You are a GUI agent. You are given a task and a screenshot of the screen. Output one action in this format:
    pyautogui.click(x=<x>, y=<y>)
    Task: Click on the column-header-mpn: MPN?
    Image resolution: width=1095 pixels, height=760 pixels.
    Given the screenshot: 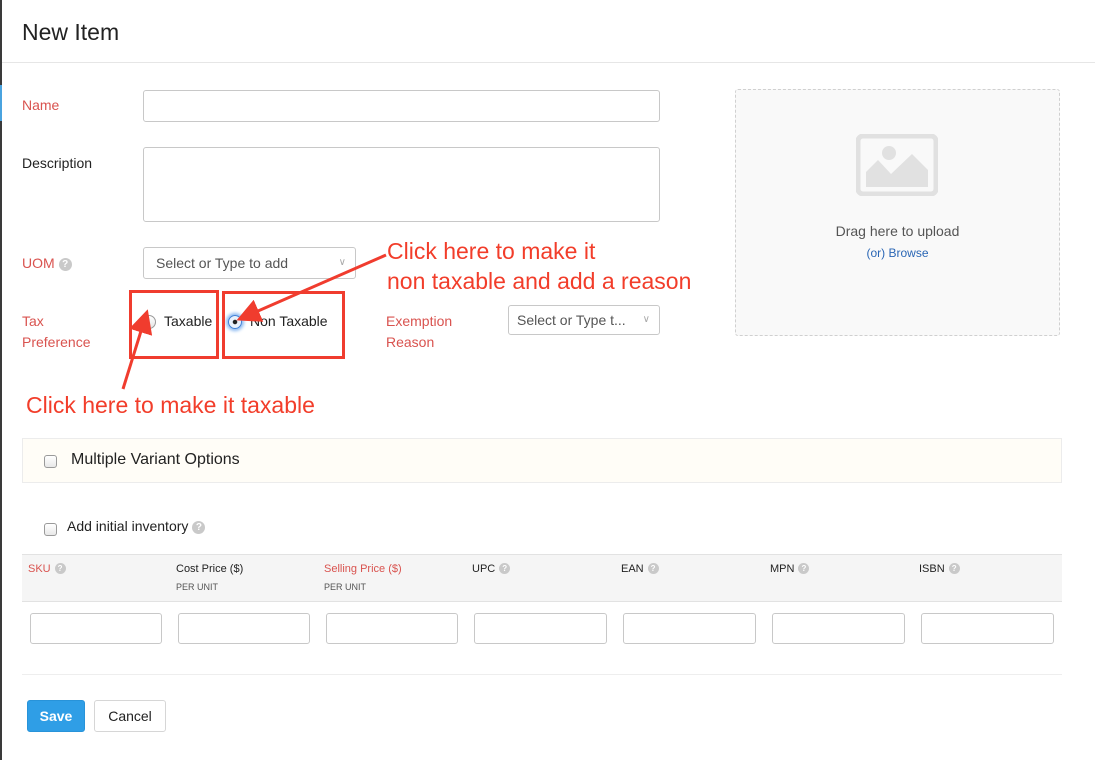 What is the action you would take?
    pyautogui.click(x=790, y=569)
    